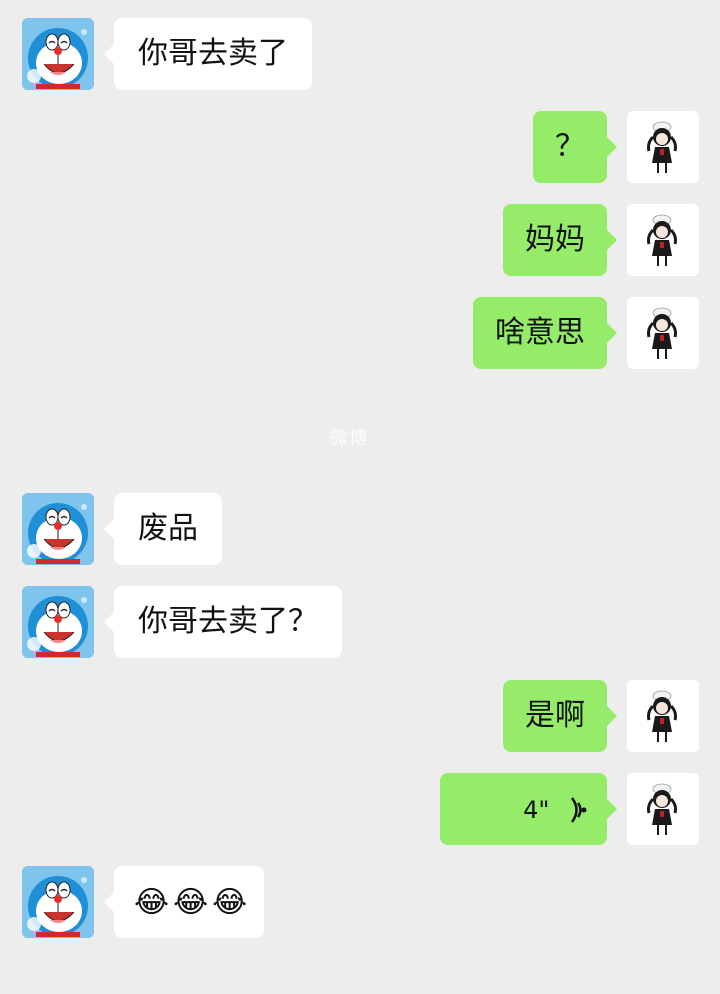  Describe the element at coordinates (578, 809) in the screenshot. I see `voice-wave-icon` at that location.